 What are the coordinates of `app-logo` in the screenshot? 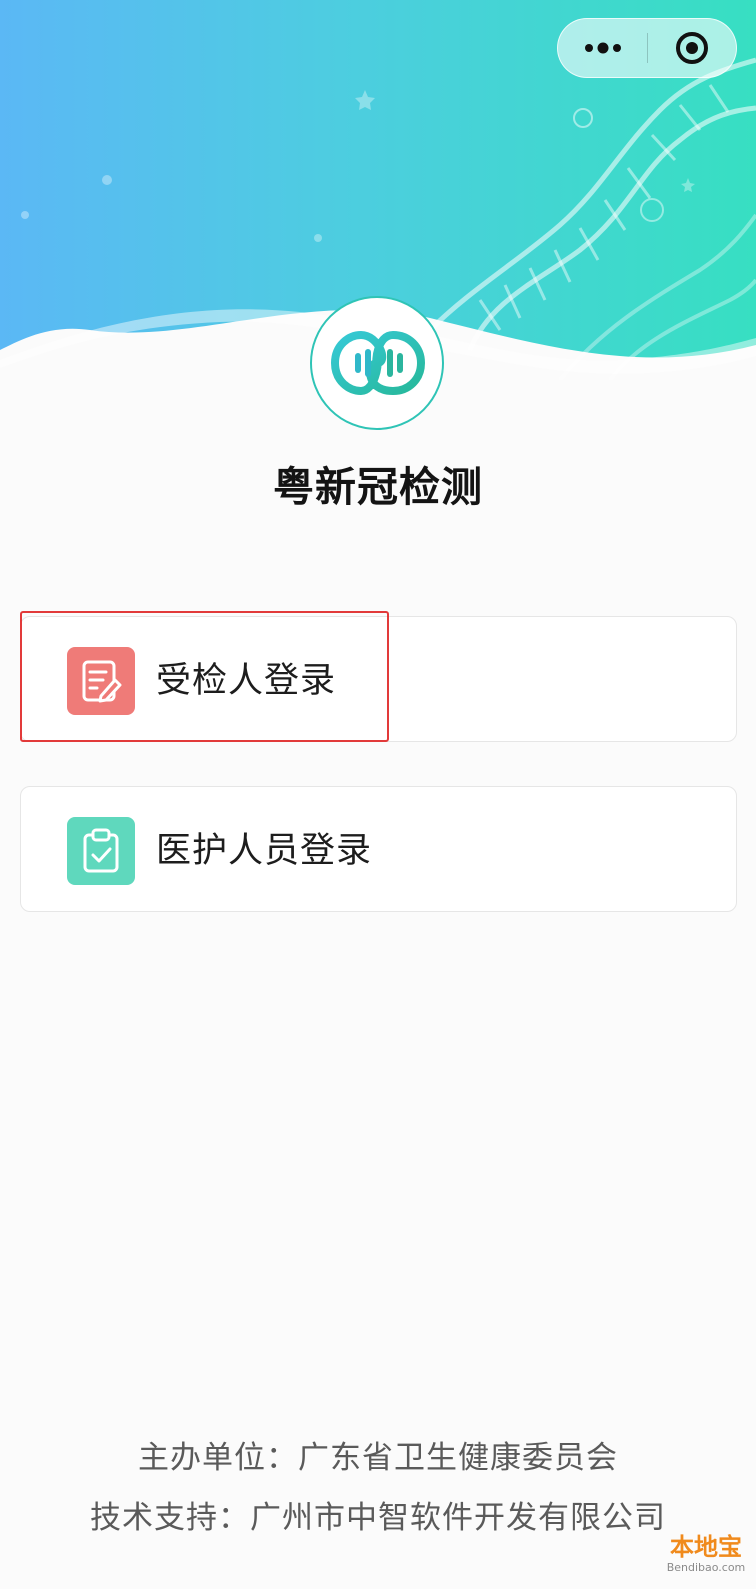 It's located at (377, 363).